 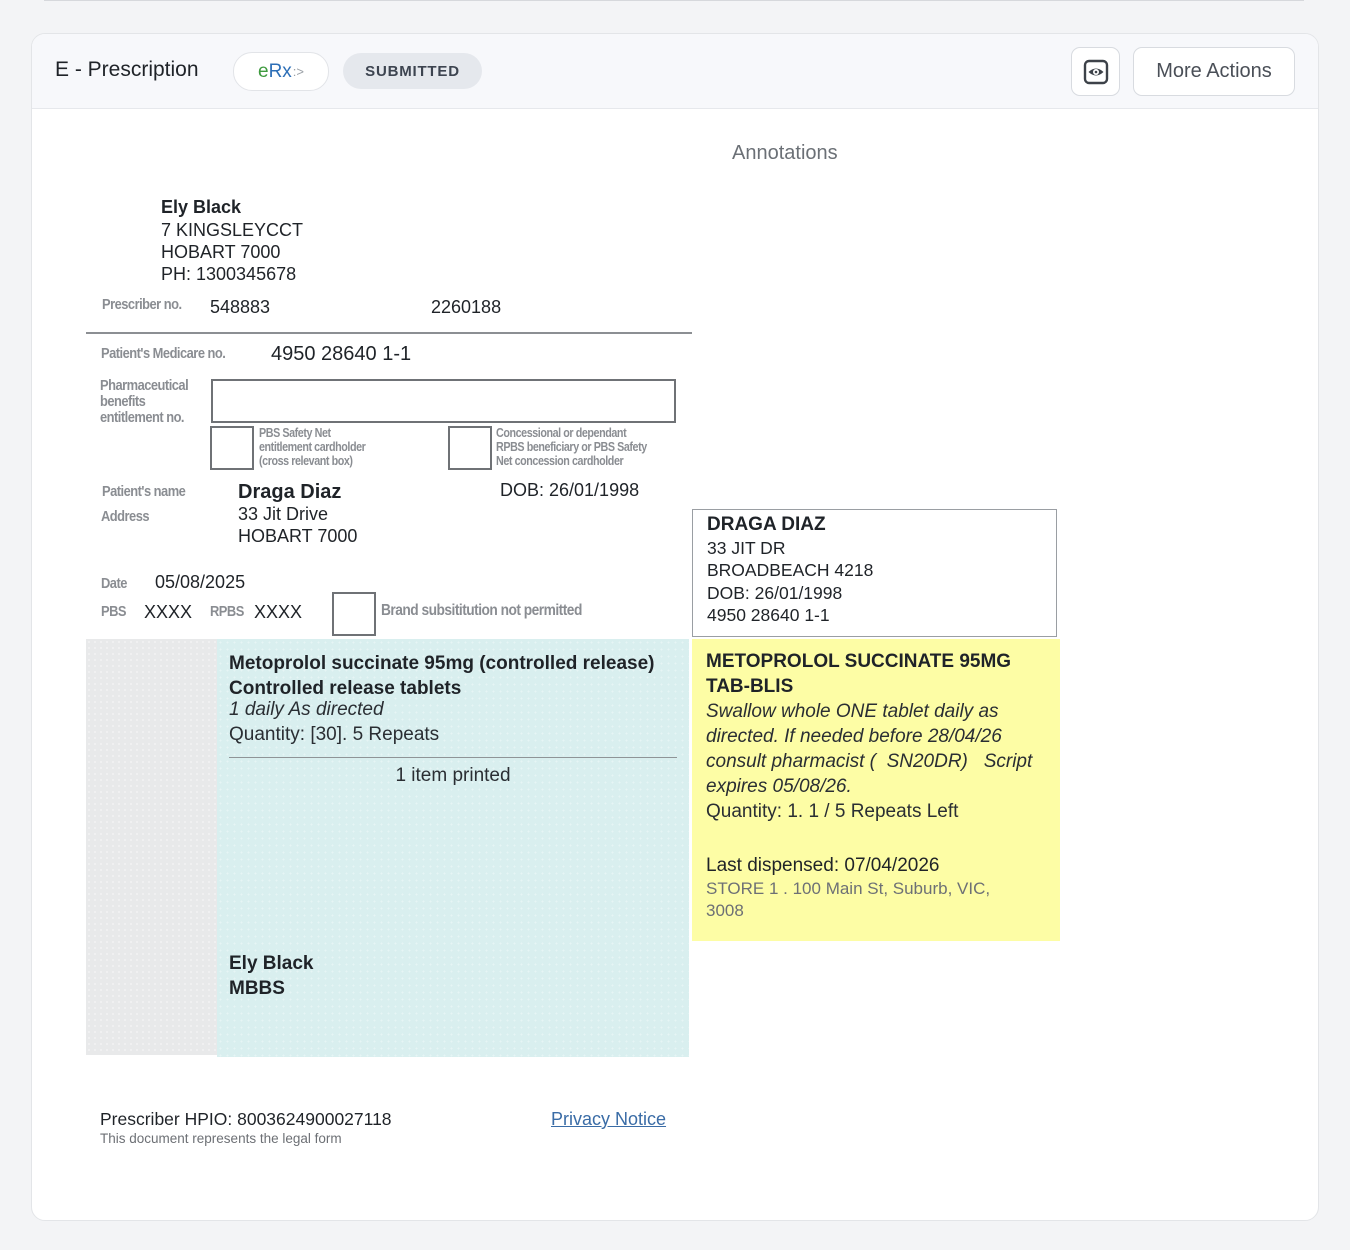 What do you see at coordinates (114, 583) in the screenshot?
I see `date-label: Date` at bounding box center [114, 583].